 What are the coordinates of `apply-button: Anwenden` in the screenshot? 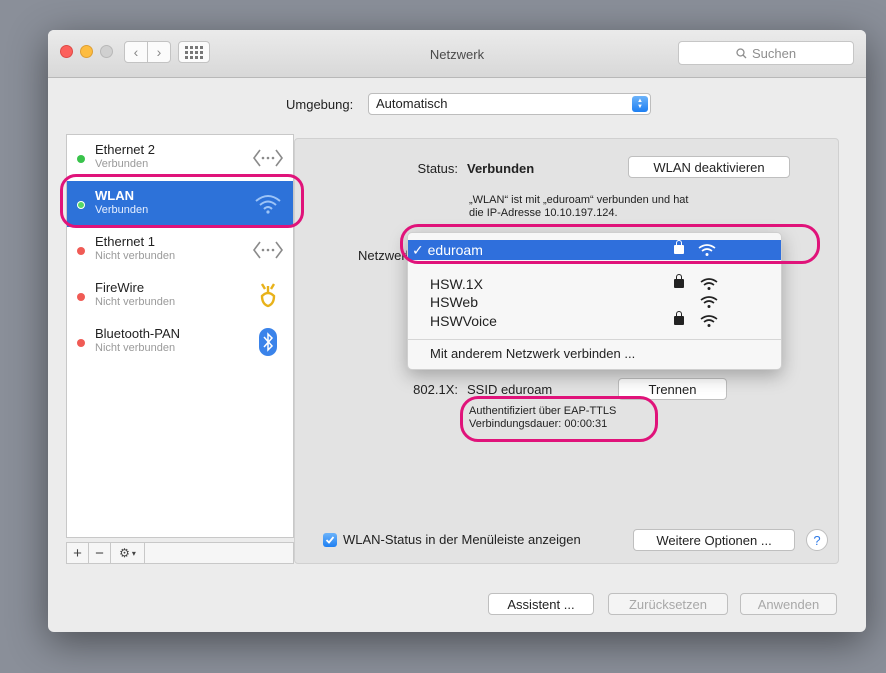 It's located at (788, 604).